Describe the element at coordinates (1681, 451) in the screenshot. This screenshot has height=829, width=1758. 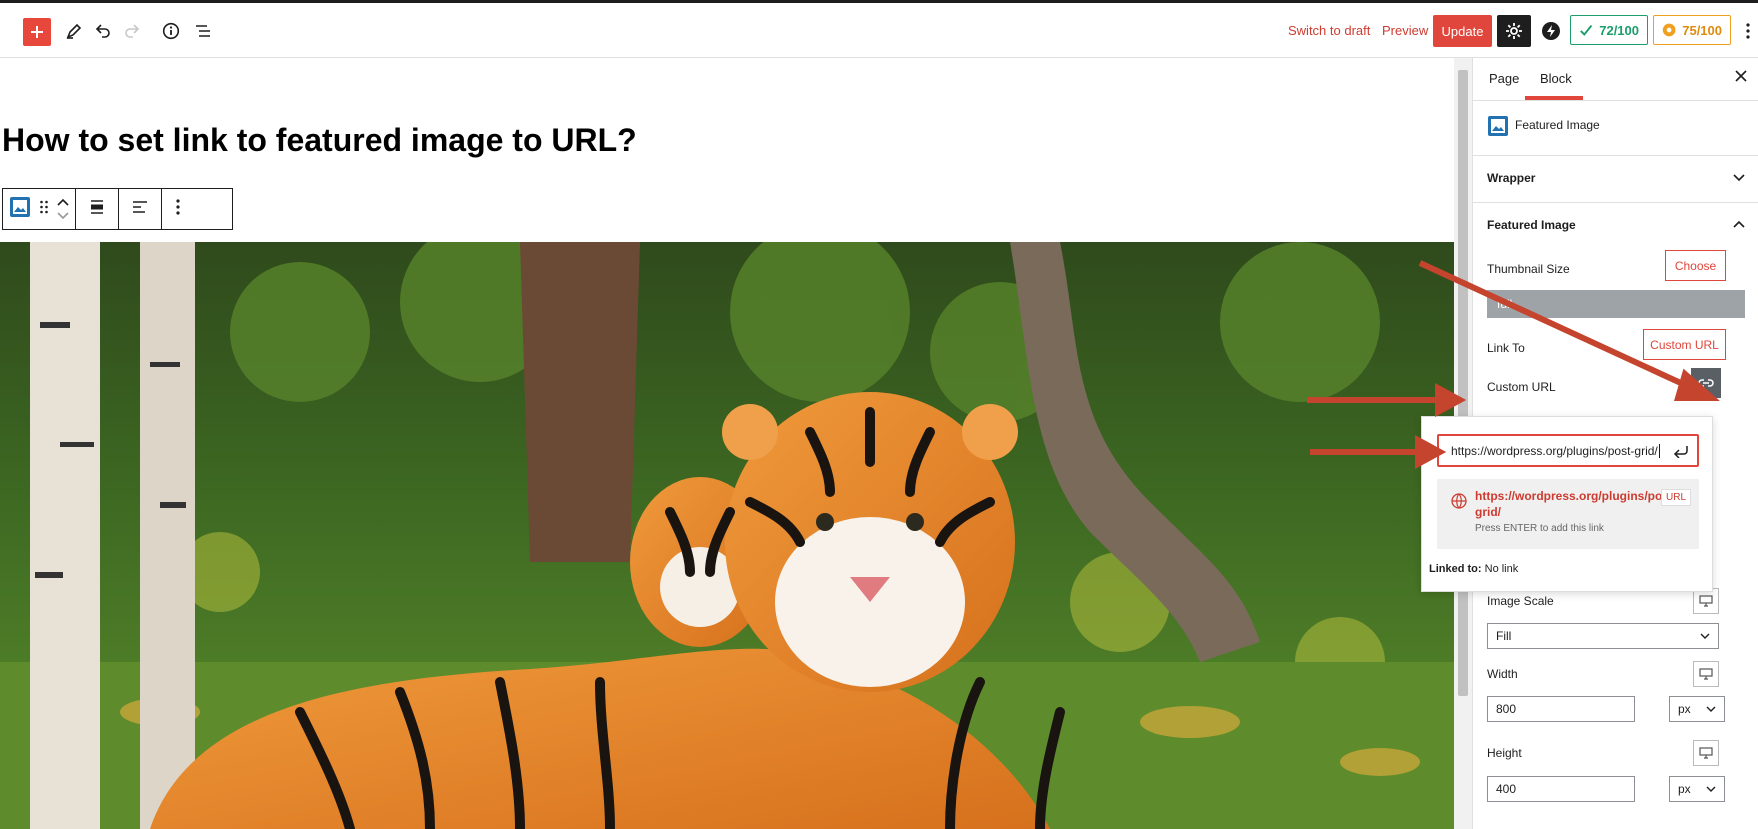
I see `submit-enter-icon` at that location.